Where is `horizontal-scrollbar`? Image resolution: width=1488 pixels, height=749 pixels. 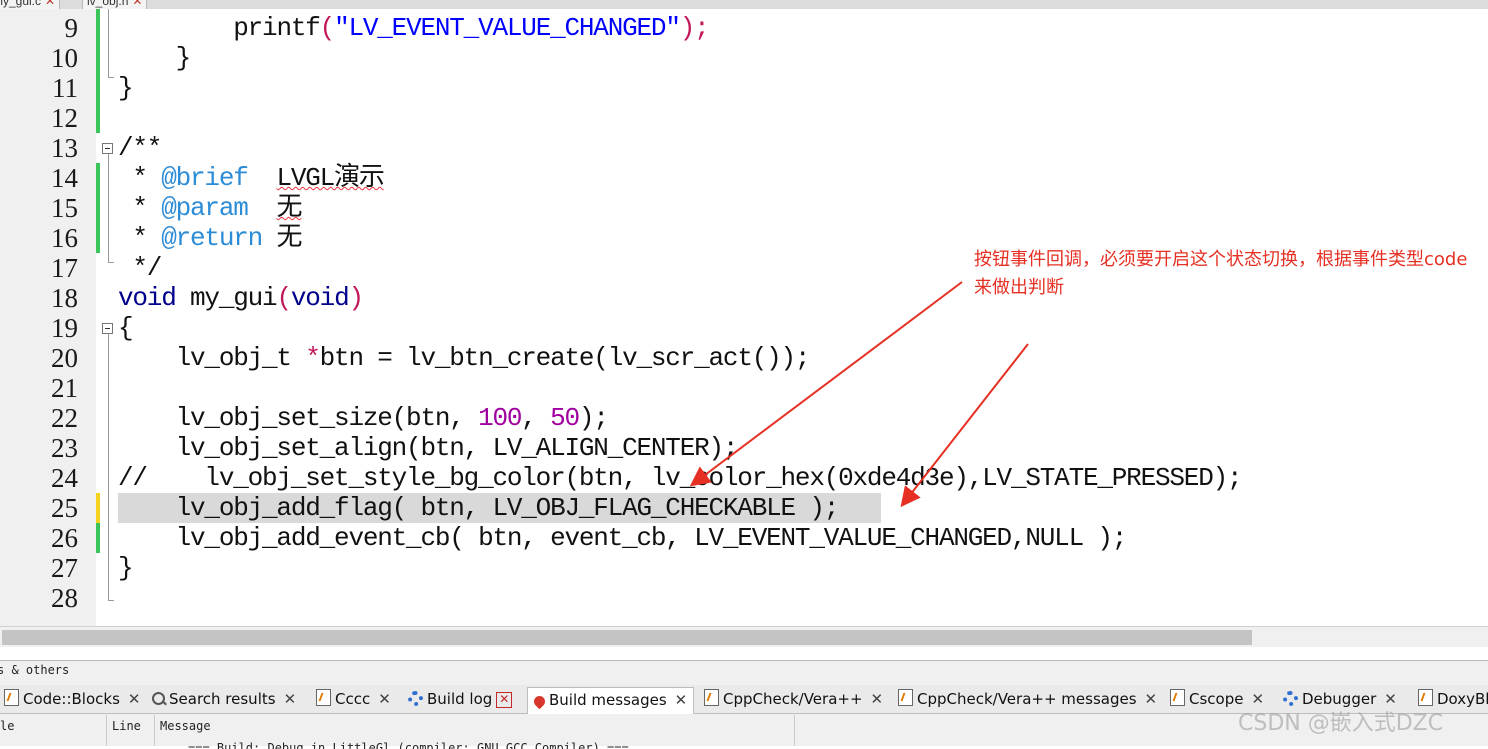 horizontal-scrollbar is located at coordinates (744, 636).